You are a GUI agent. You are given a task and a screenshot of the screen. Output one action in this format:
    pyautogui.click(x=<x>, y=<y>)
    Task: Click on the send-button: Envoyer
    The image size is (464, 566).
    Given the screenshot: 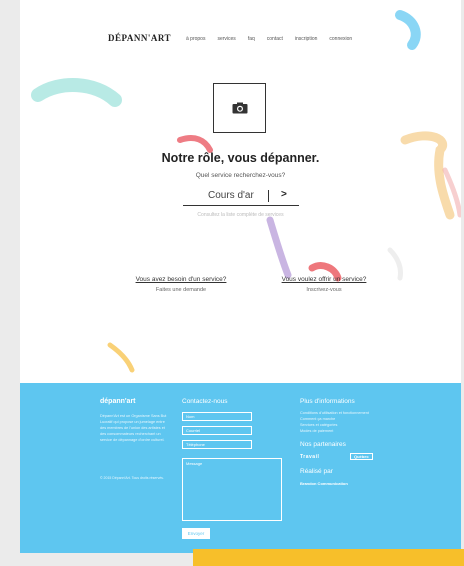 What is the action you would take?
    pyautogui.click(x=196, y=533)
    